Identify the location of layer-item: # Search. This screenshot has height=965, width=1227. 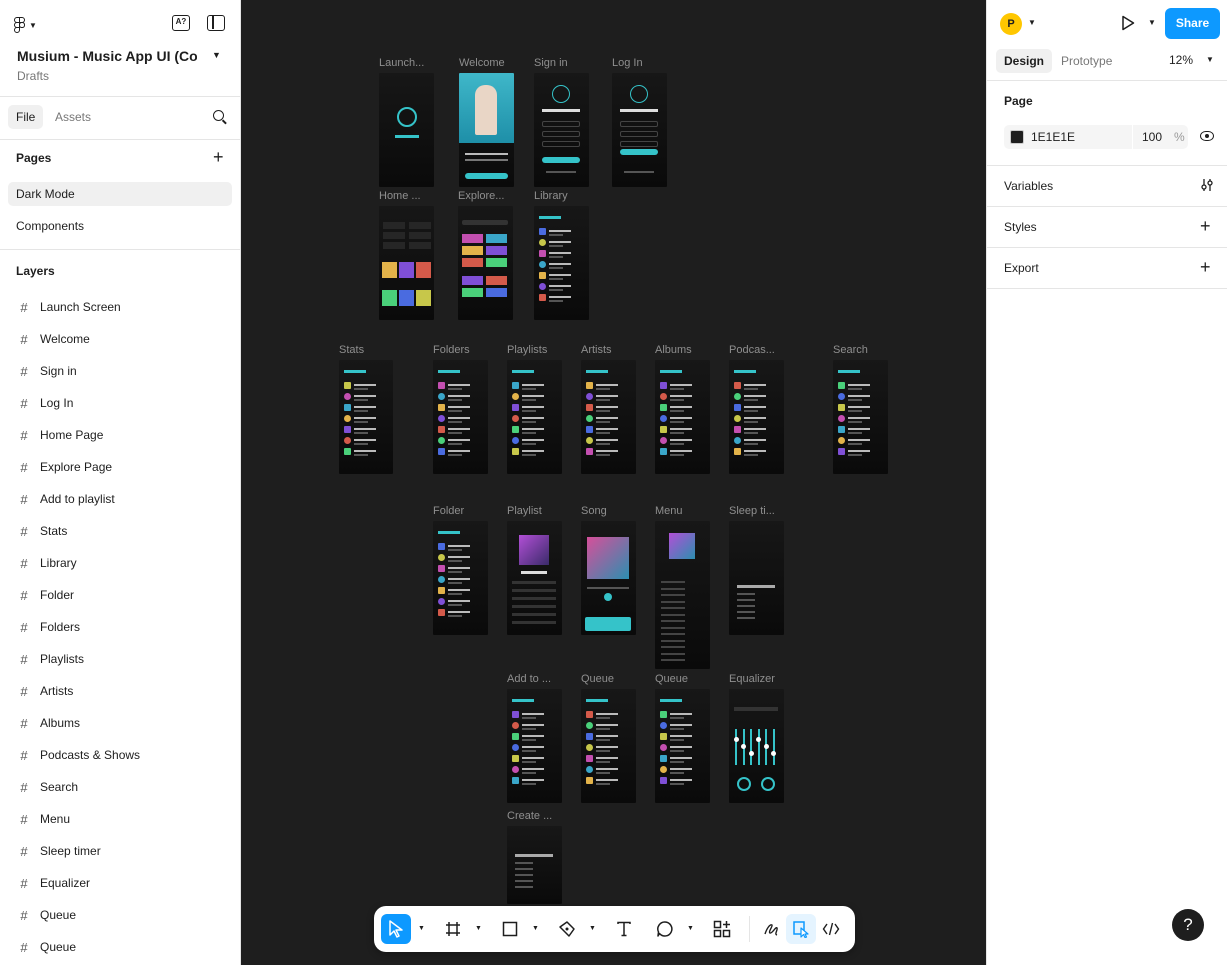
(120, 787).